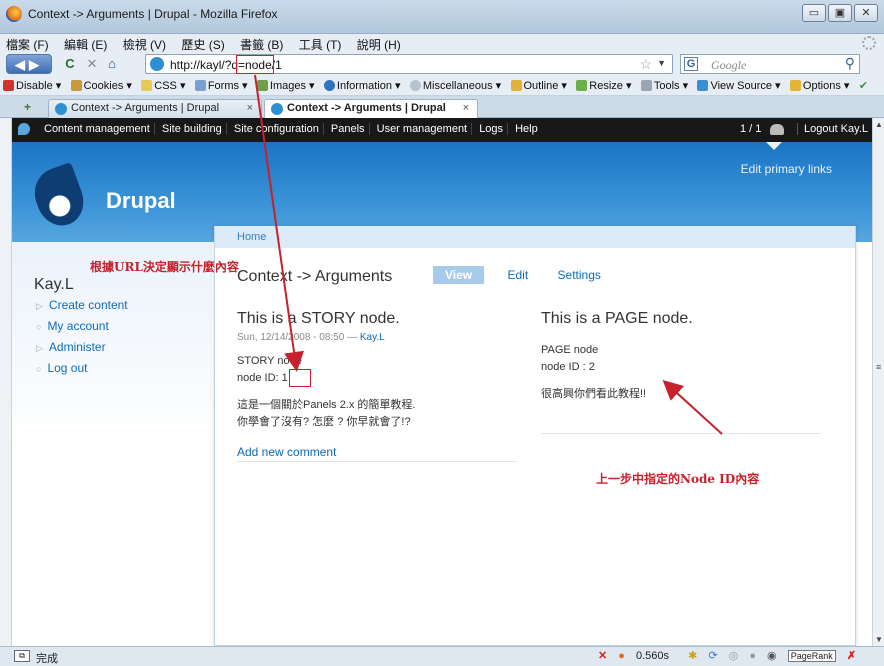  I want to click on site-favicon-icon, so click(157, 64).